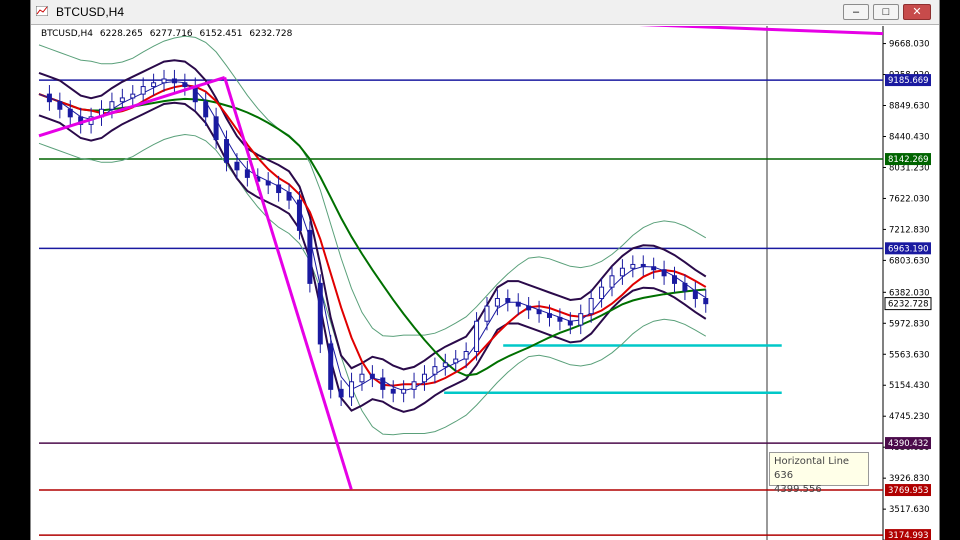  Describe the element at coordinates (908, 491) in the screenshot. I see `price-label-badge-text: 3769.953` at that location.